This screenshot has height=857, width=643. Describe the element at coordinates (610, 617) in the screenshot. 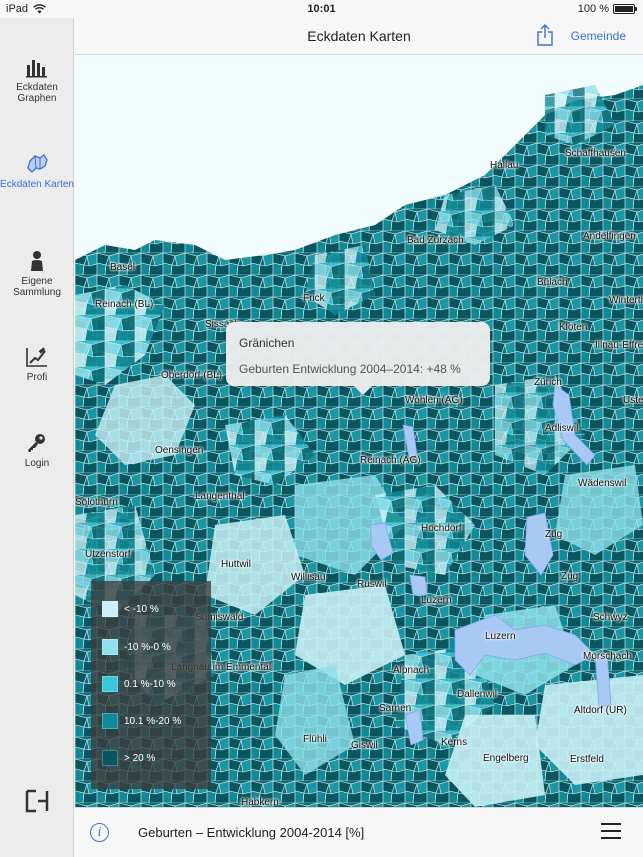

I see `place-label: Schwyz` at that location.